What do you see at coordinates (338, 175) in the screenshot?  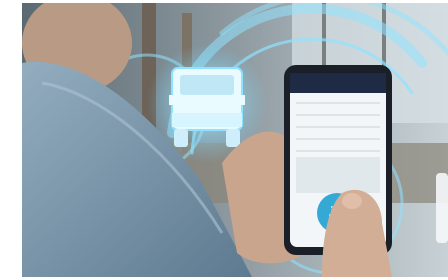 I see `phone-map-area` at bounding box center [338, 175].